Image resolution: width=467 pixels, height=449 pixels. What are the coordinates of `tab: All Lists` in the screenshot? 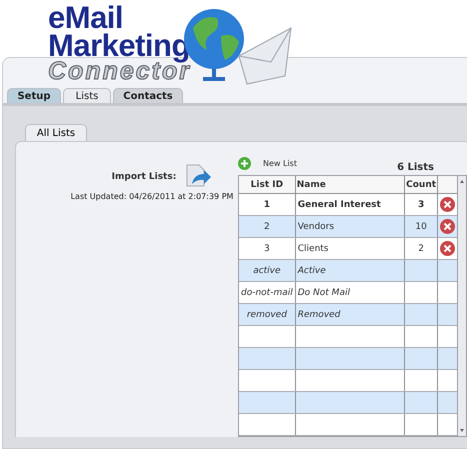 It's located at (56, 132).